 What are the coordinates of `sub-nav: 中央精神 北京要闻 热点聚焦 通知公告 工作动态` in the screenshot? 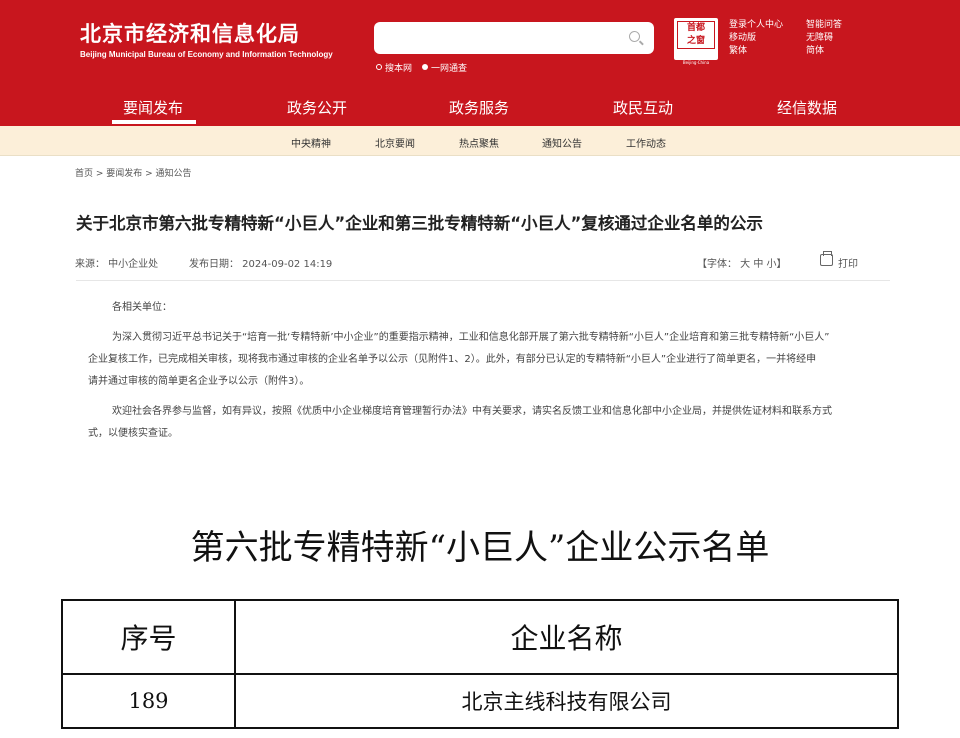 It's located at (480, 141).